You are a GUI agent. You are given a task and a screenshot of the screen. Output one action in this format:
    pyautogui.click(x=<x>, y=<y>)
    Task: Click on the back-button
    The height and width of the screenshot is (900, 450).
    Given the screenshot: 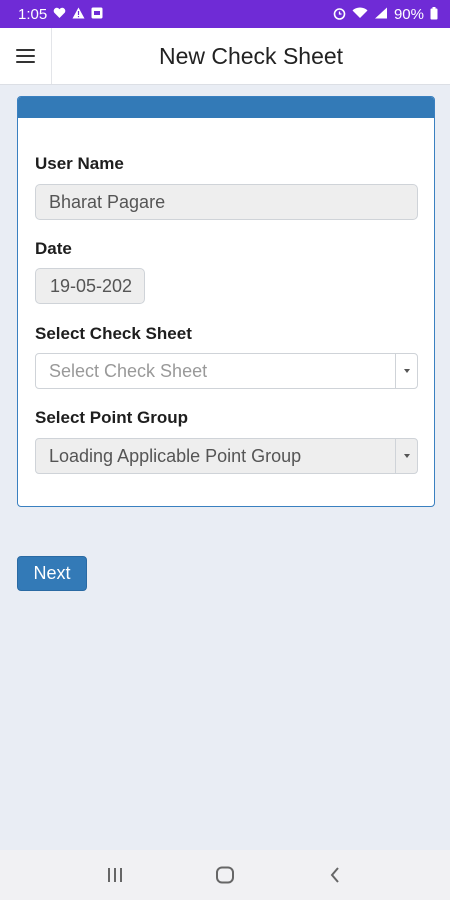 What is the action you would take?
    pyautogui.click(x=335, y=875)
    